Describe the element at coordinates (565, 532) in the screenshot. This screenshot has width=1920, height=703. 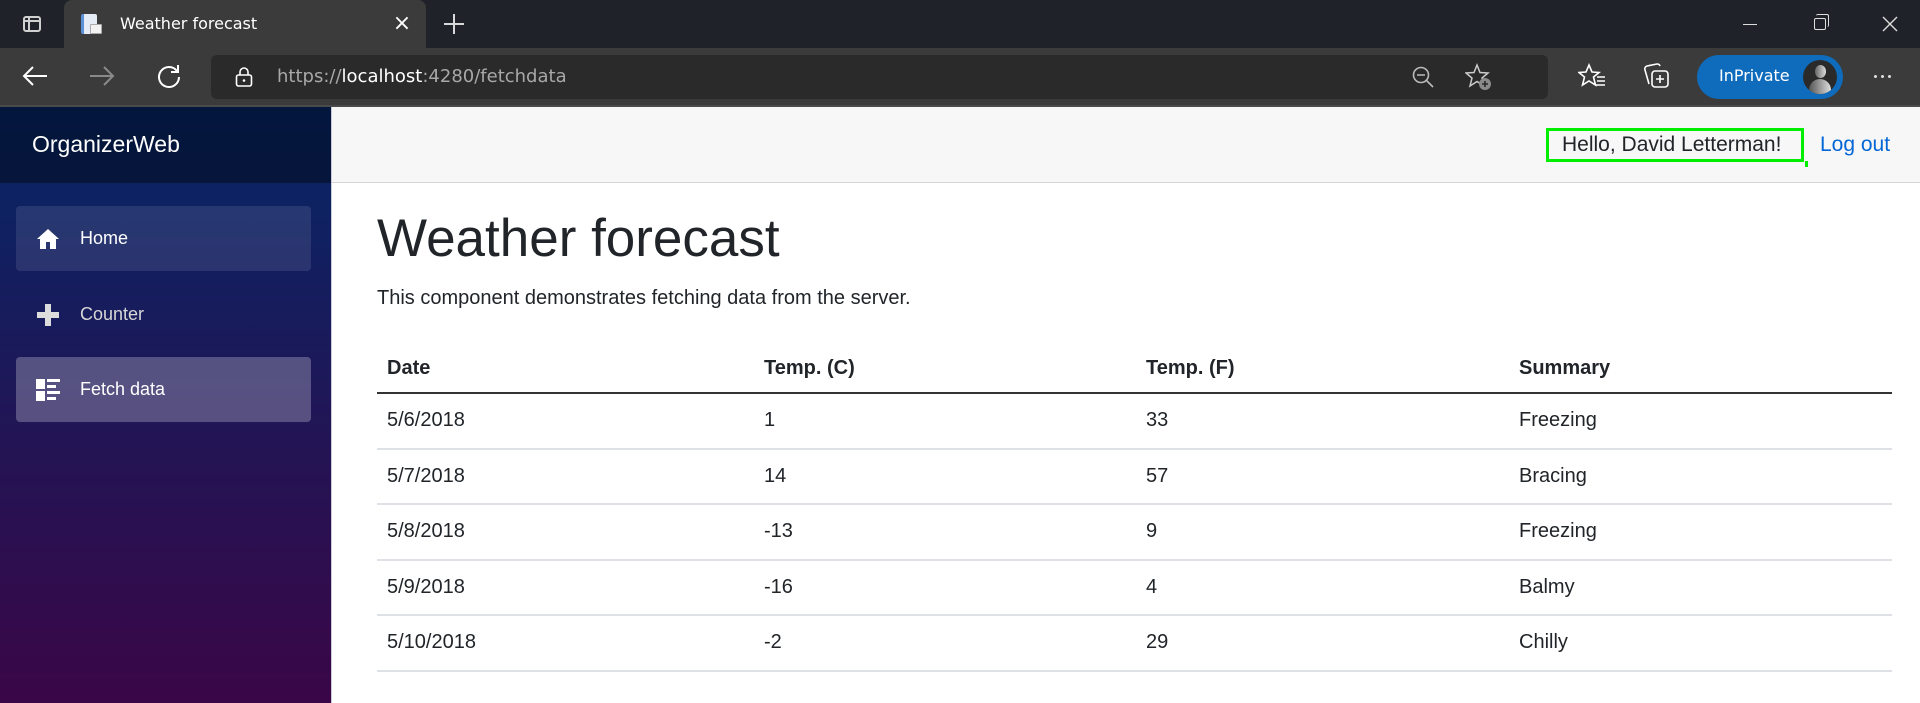
I see `cell-date: 5/8/2018` at that location.